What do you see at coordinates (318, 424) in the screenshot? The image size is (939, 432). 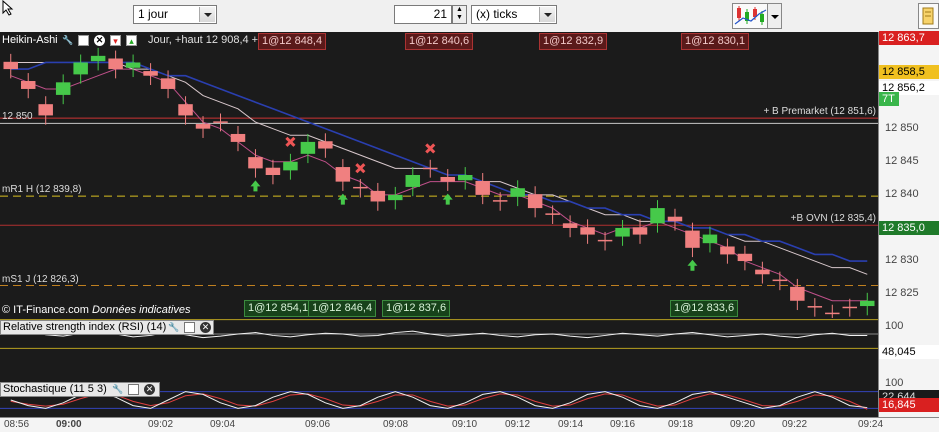 I see `time-axis-tick: 09:06` at bounding box center [318, 424].